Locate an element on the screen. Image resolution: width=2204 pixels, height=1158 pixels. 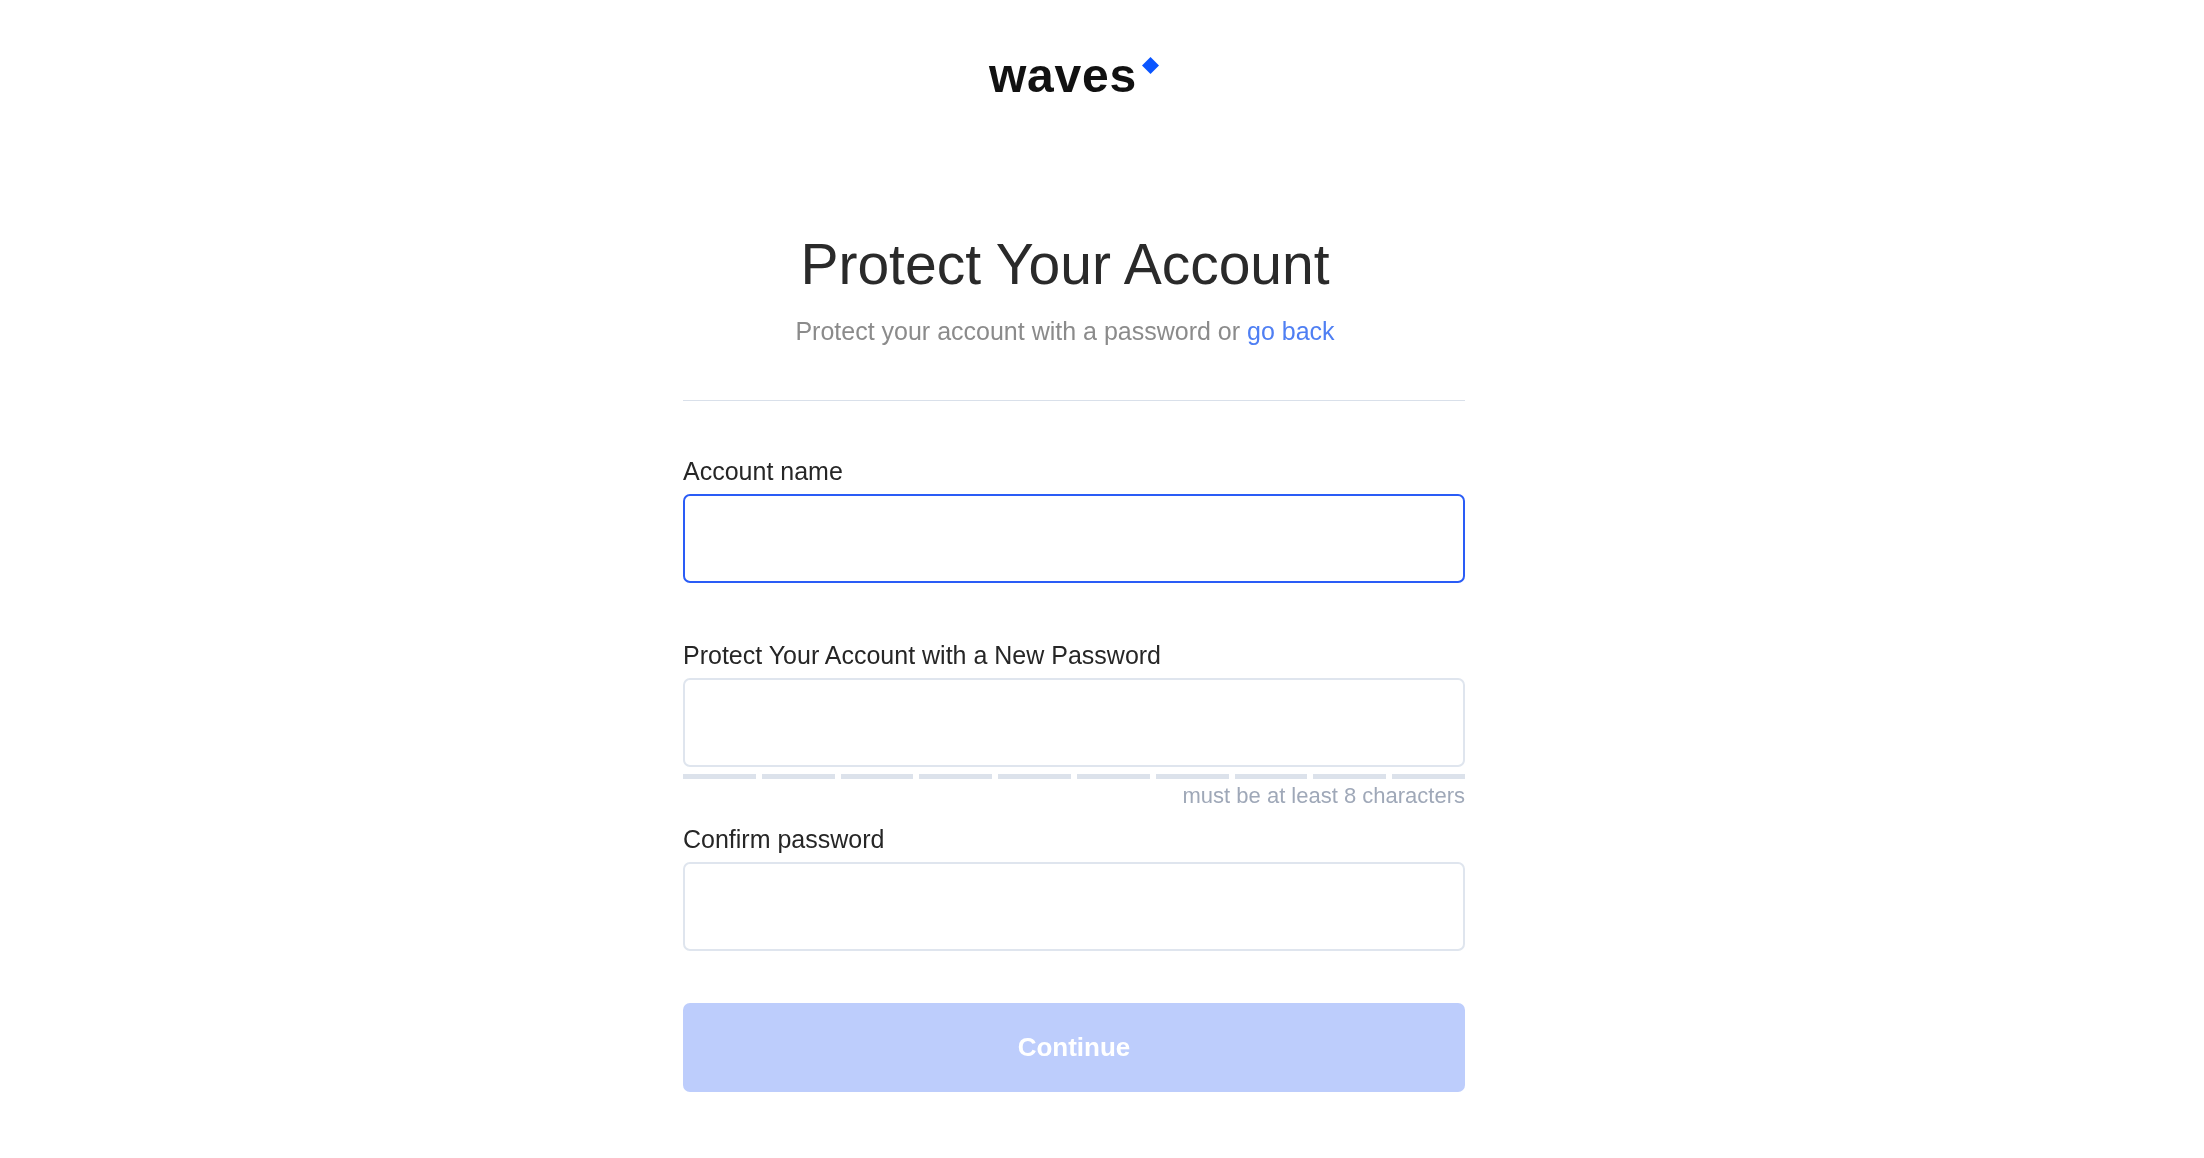
page-title: Protect Your Account is located at coordinates (1065, 264).